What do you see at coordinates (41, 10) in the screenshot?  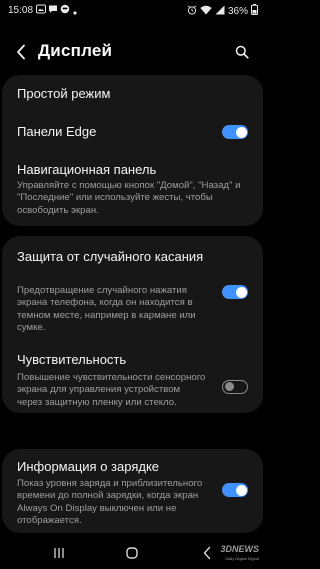 I see `image-notification-icon` at bounding box center [41, 10].